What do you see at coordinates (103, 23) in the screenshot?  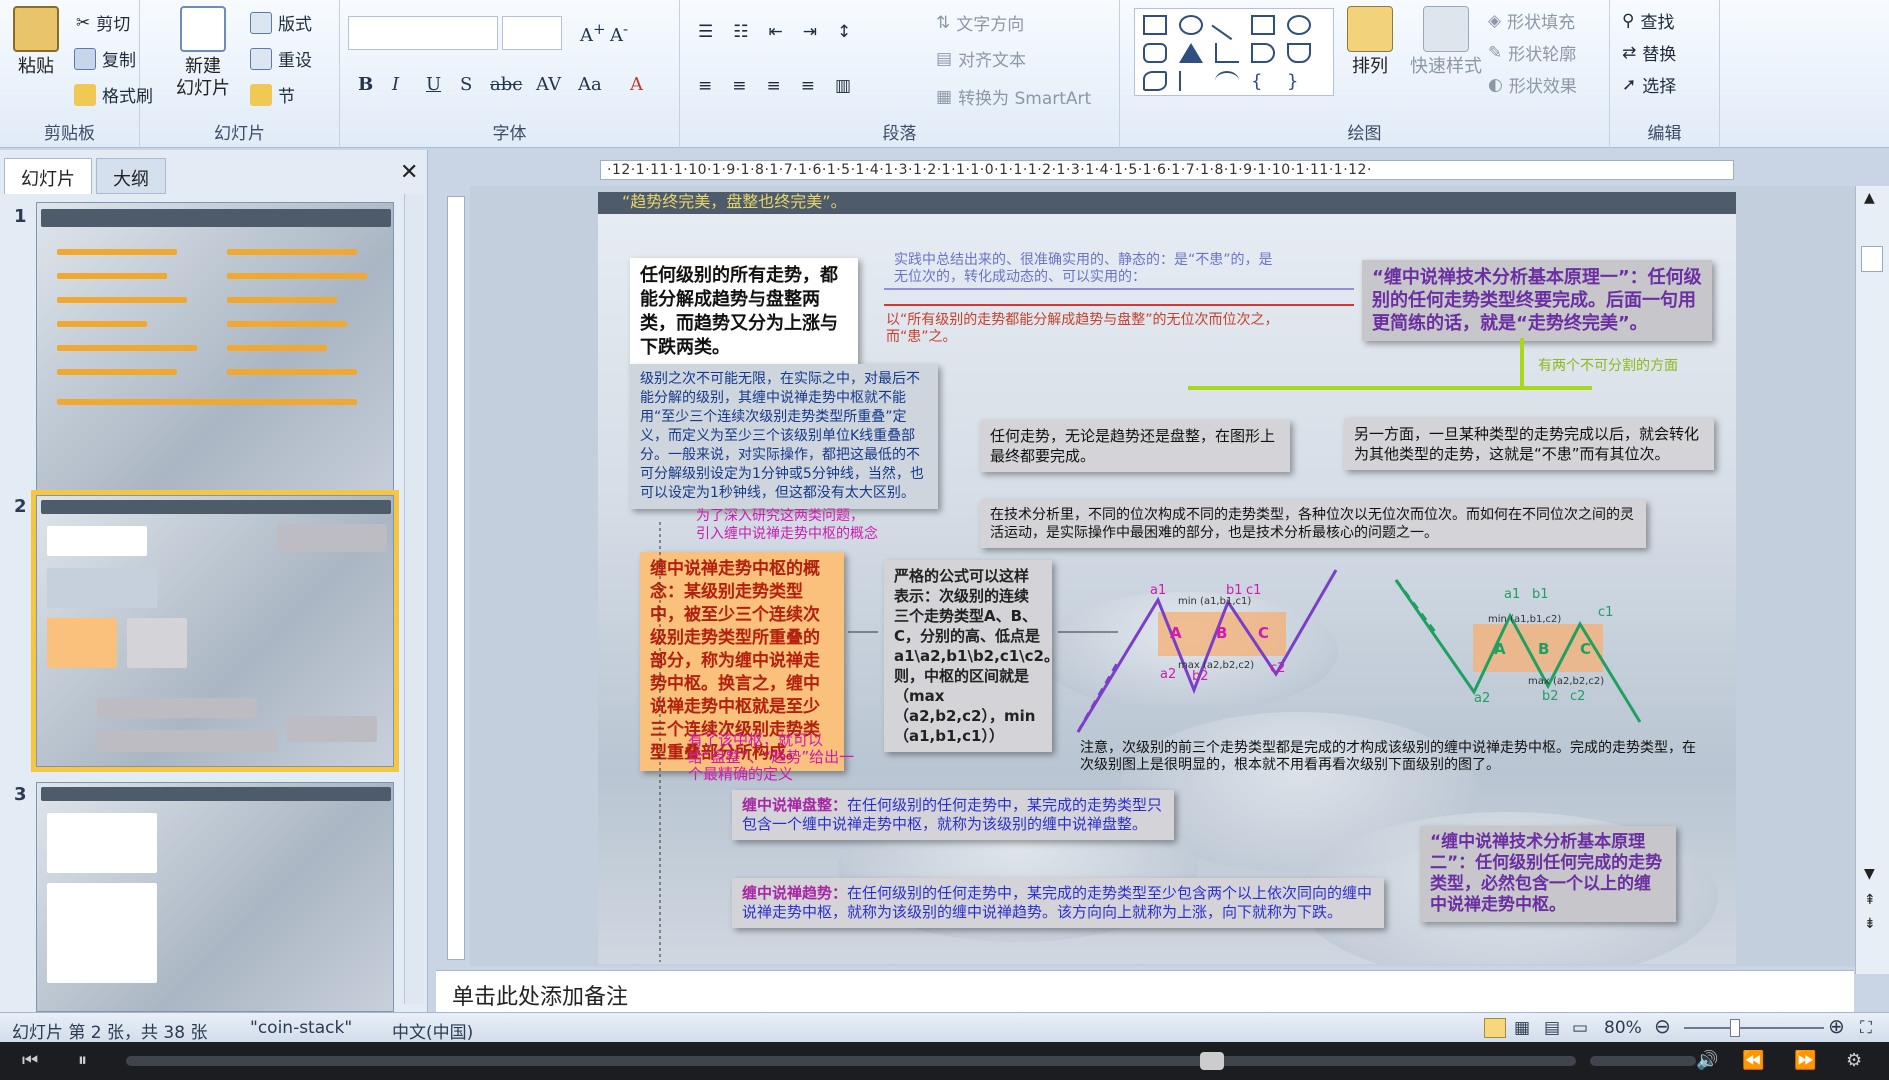 I see `cut-button: ✂ 剪切` at bounding box center [103, 23].